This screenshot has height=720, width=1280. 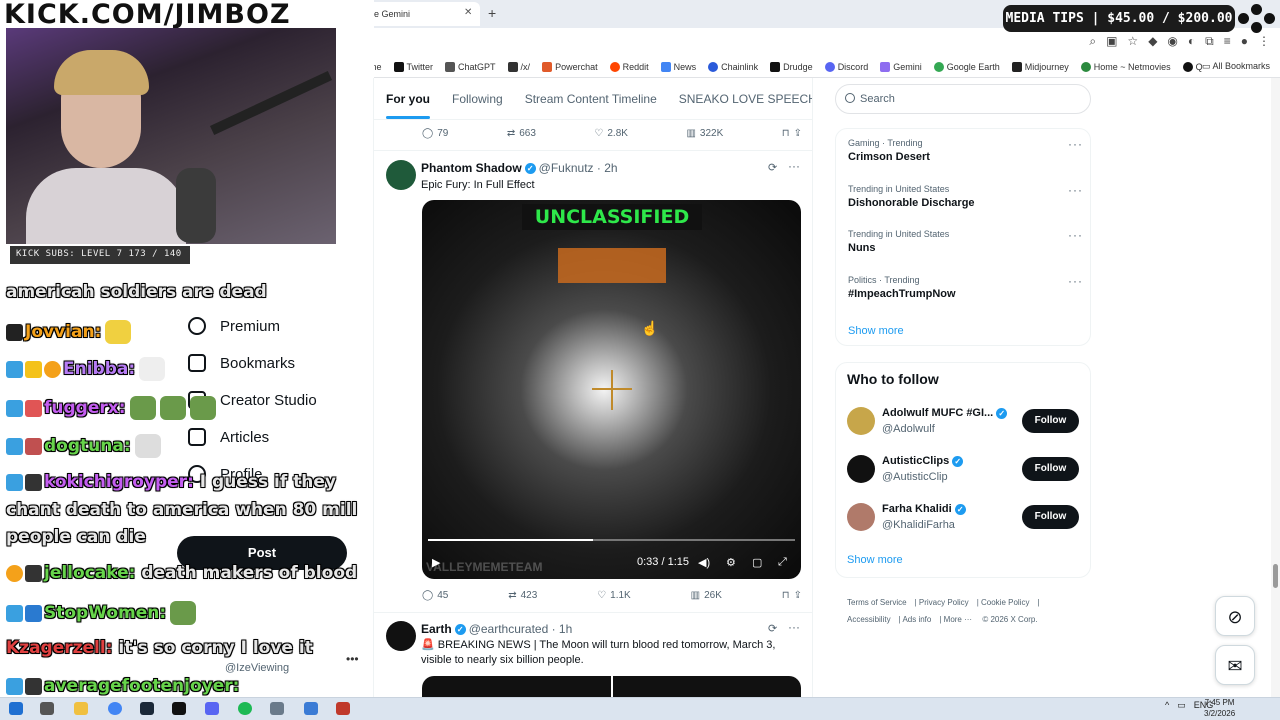 What do you see at coordinates (1275, 387) in the screenshot?
I see `scrollbar` at bounding box center [1275, 387].